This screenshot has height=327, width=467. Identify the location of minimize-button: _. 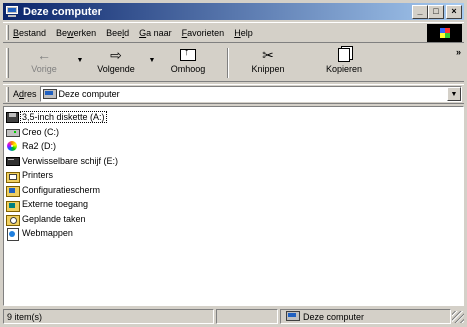
(420, 11).